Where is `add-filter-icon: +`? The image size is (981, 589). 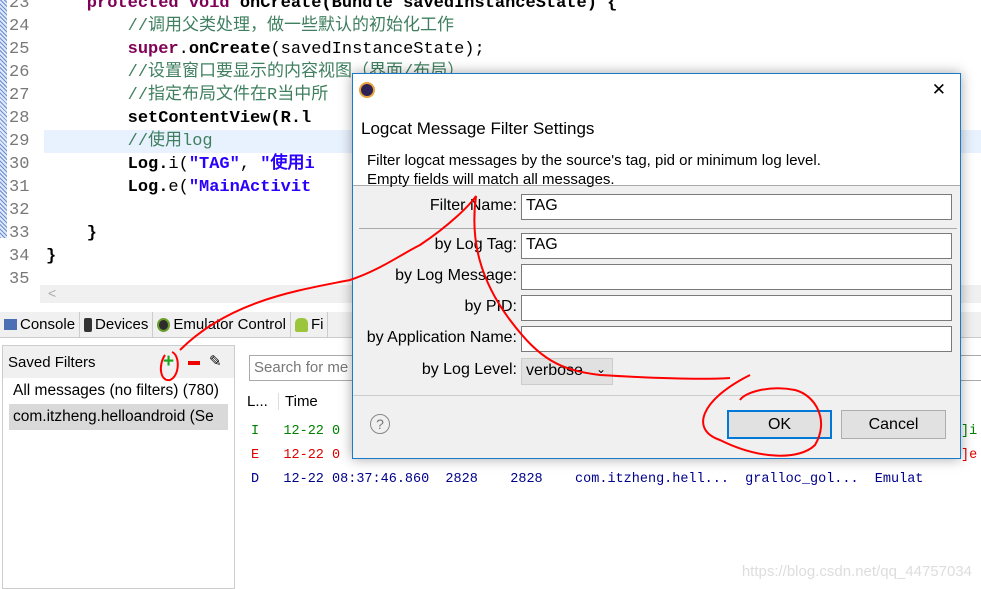 add-filter-icon: + is located at coordinates (168, 362).